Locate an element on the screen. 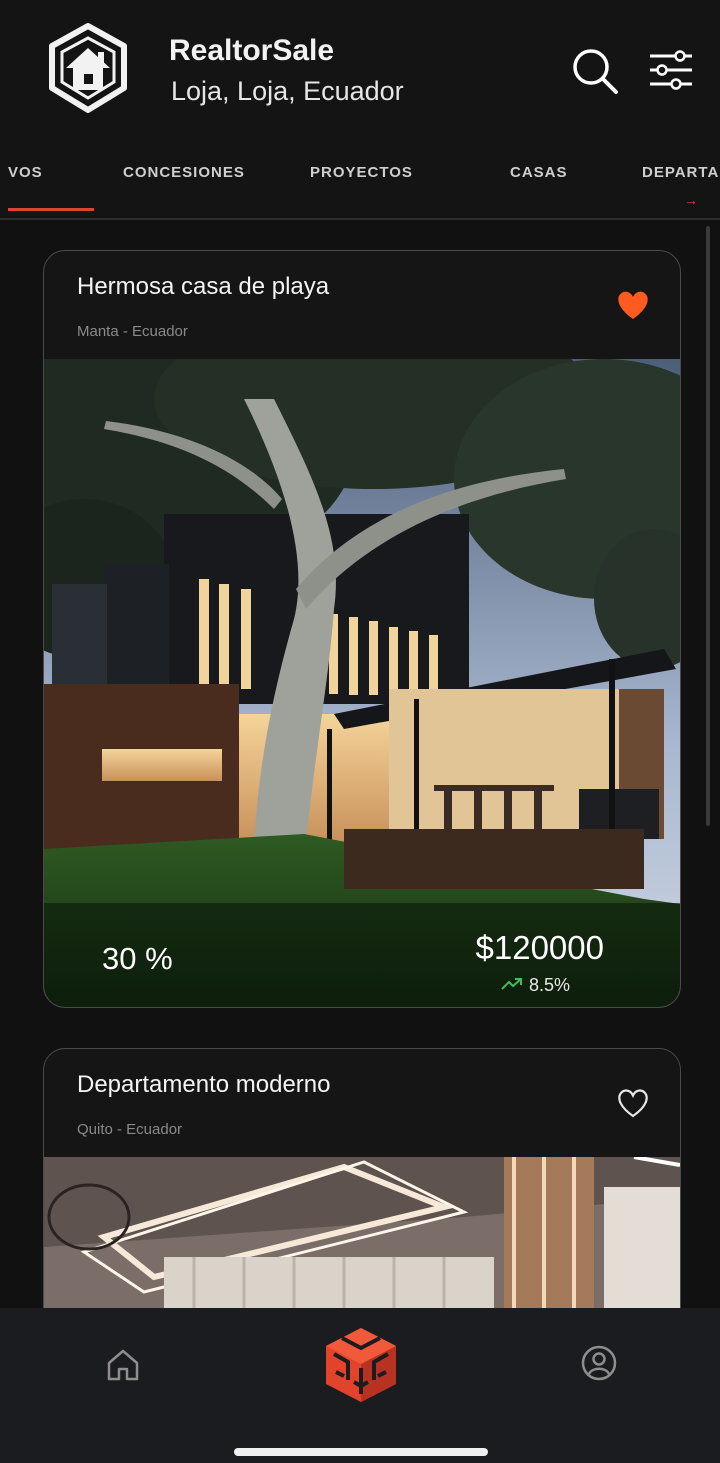 This screenshot has width=720, height=1463. listing-price: $120000 is located at coordinates (539, 947).